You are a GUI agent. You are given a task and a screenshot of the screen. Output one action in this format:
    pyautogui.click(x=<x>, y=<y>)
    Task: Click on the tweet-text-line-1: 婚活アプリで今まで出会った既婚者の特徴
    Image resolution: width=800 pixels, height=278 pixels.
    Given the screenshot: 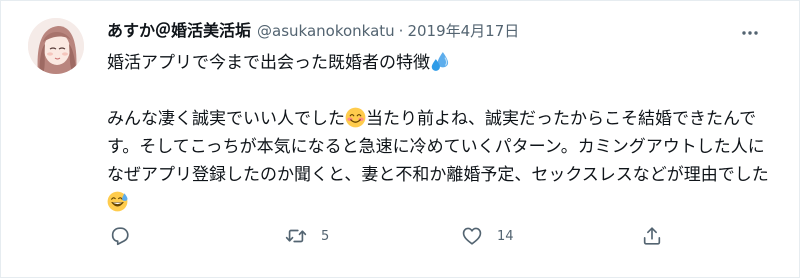 What is the action you would take?
    pyautogui.click(x=442, y=63)
    